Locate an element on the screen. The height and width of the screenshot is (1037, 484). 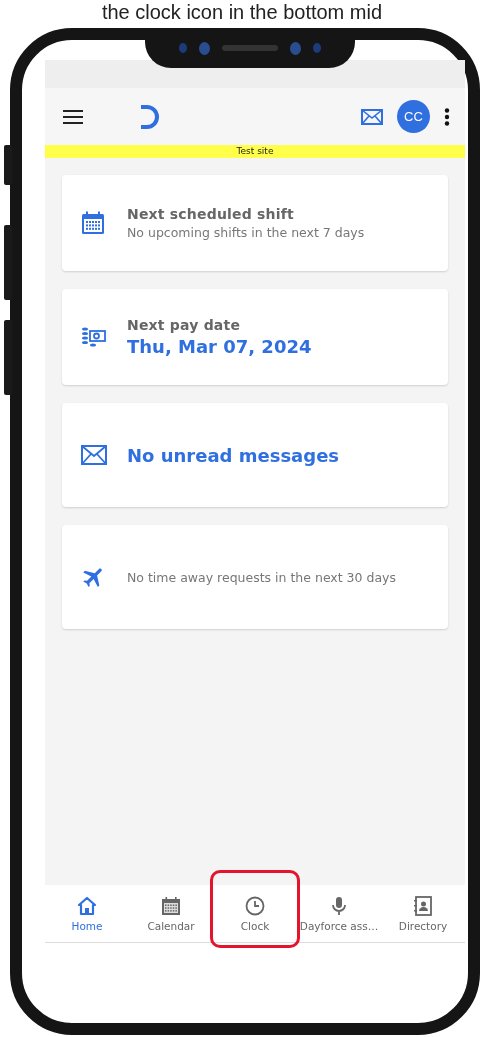
card-value: No unread messages is located at coordinates (233, 455).